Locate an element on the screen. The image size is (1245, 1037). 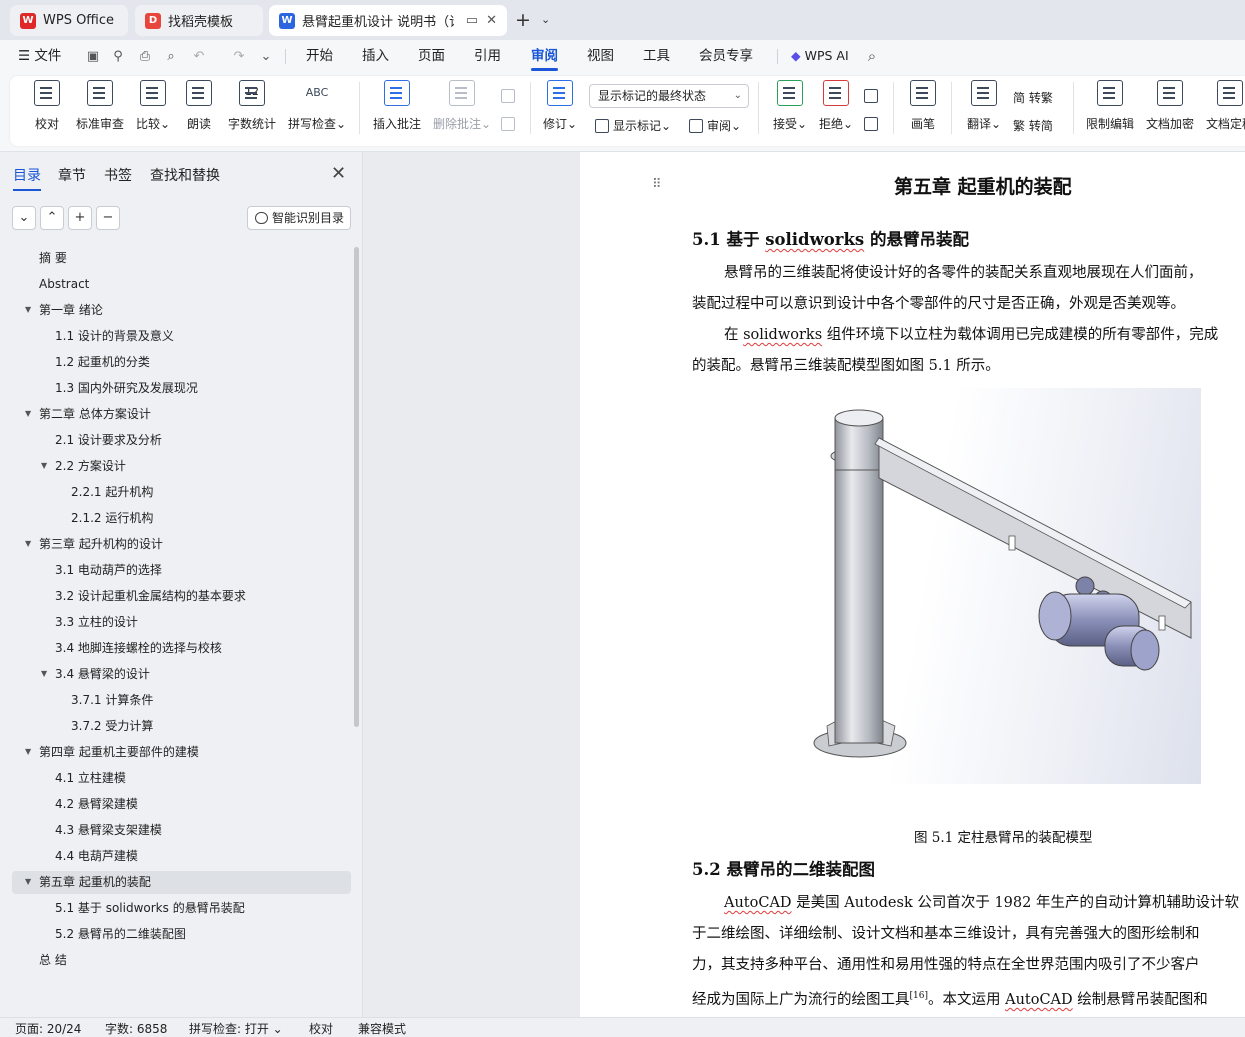
new-tab-button: + is located at coordinates (523, 20).